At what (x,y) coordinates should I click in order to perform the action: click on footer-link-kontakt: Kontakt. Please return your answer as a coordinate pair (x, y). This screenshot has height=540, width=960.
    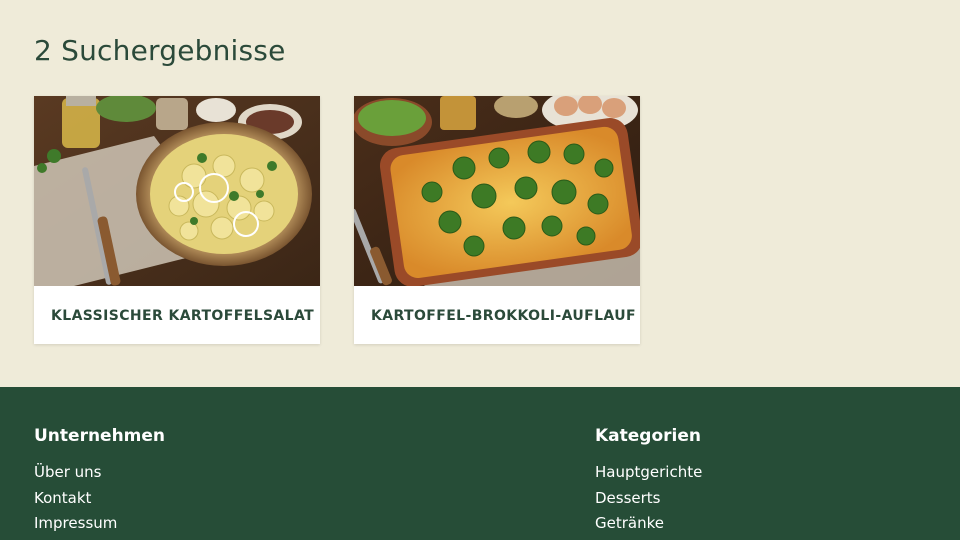
    Looking at the image, I should click on (62, 498).